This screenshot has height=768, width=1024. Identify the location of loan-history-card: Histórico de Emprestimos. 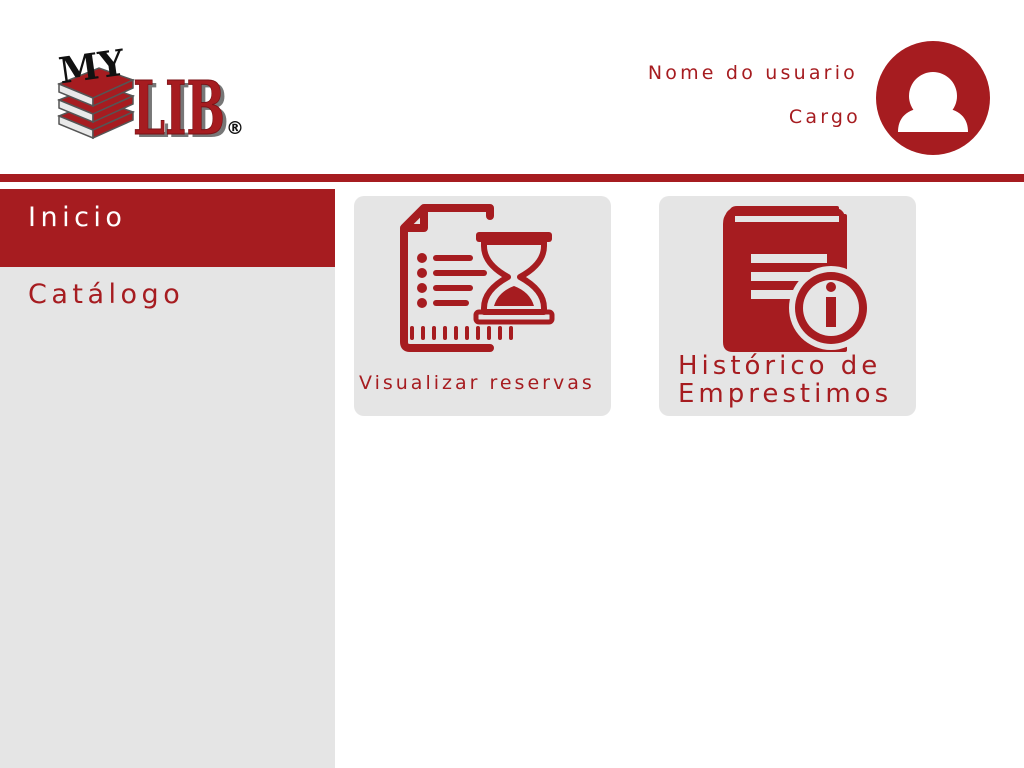
(787, 306).